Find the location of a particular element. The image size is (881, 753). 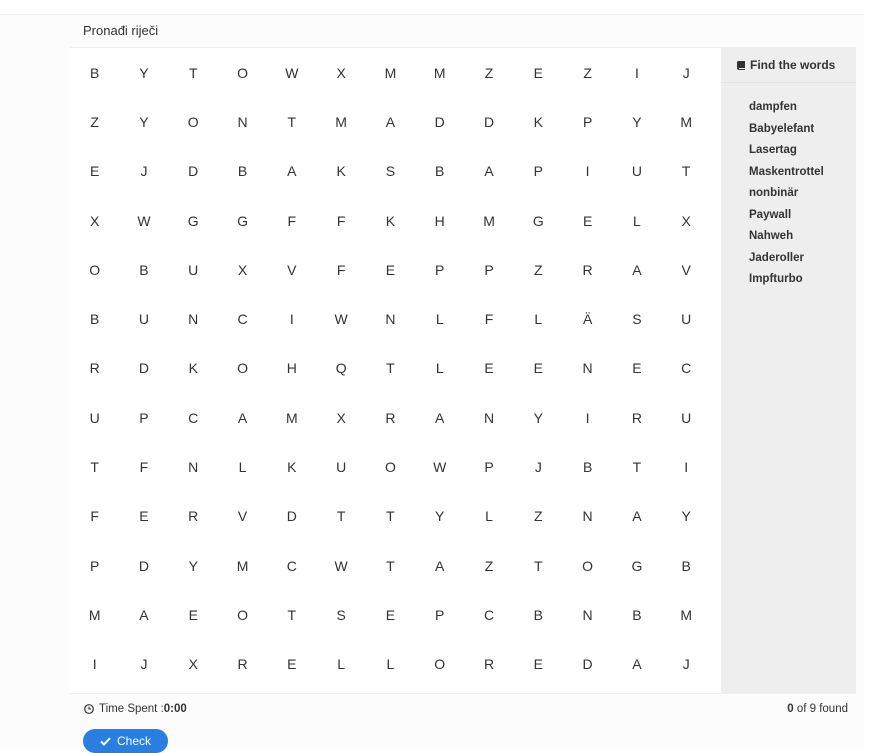

grid-cell: Ä is located at coordinates (587, 318).